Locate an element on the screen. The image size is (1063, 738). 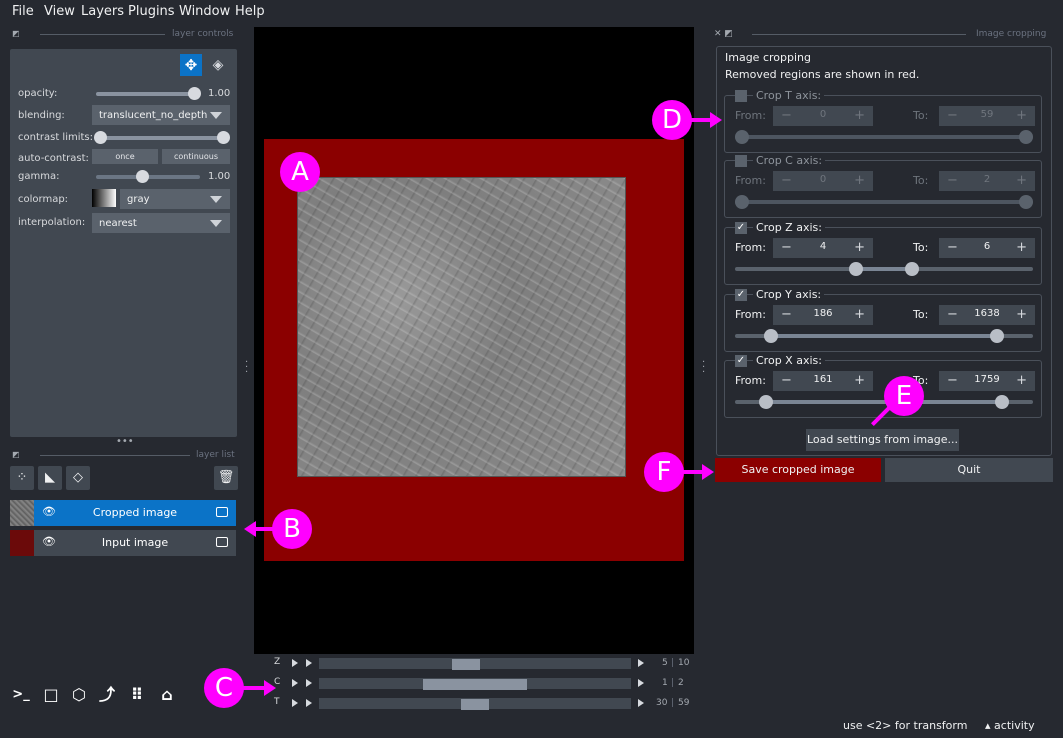
continuous-button: continuous is located at coordinates (196, 156).